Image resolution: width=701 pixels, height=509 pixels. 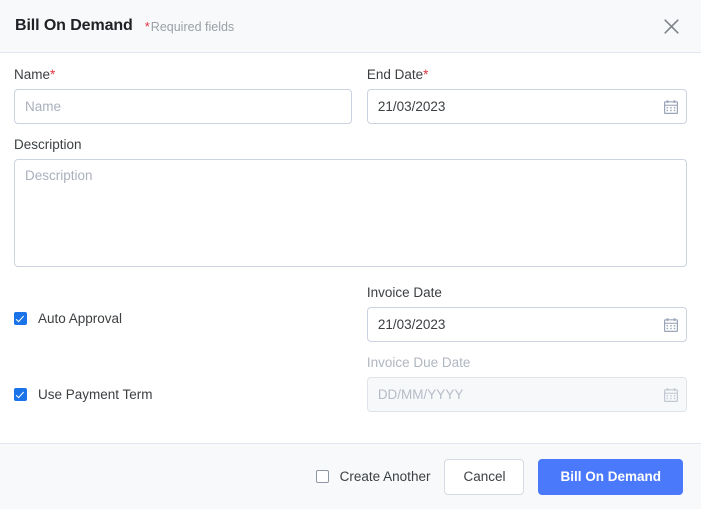 I want to click on auto-approval-label: Auto Approval, so click(x=80, y=318).